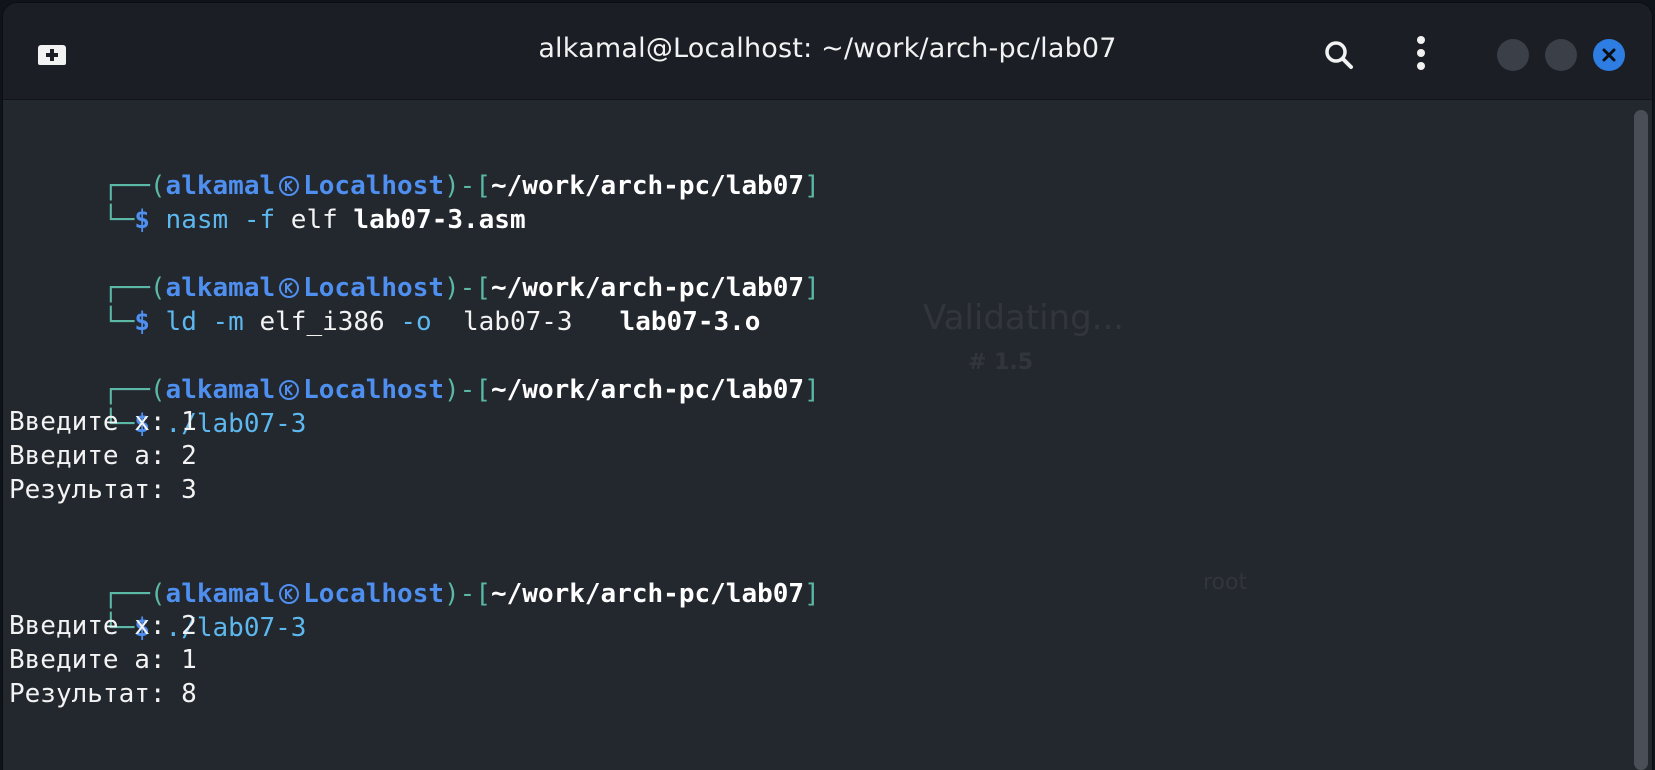  I want to click on vertical-dots-icon, so click(1421, 53).